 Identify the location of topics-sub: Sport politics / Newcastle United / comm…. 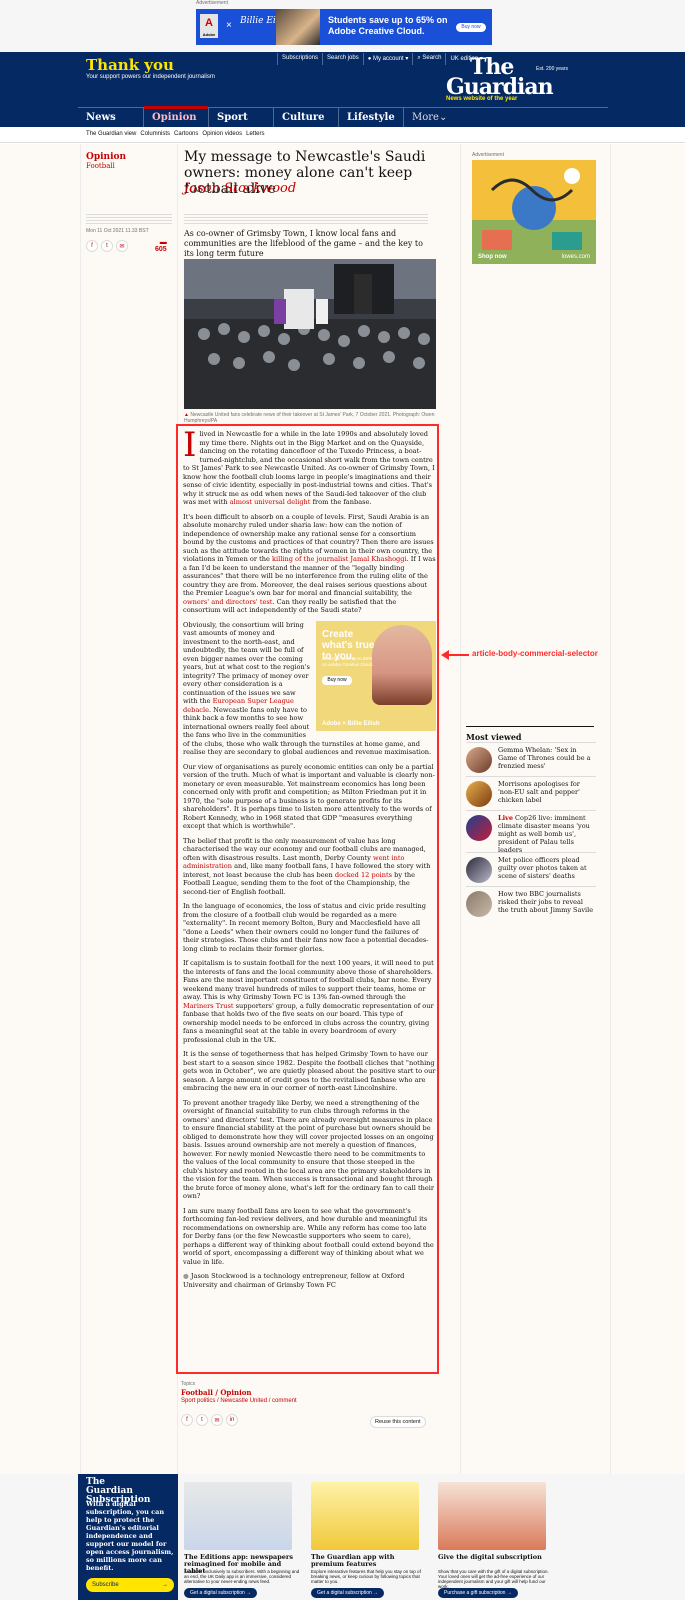
(239, 1401).